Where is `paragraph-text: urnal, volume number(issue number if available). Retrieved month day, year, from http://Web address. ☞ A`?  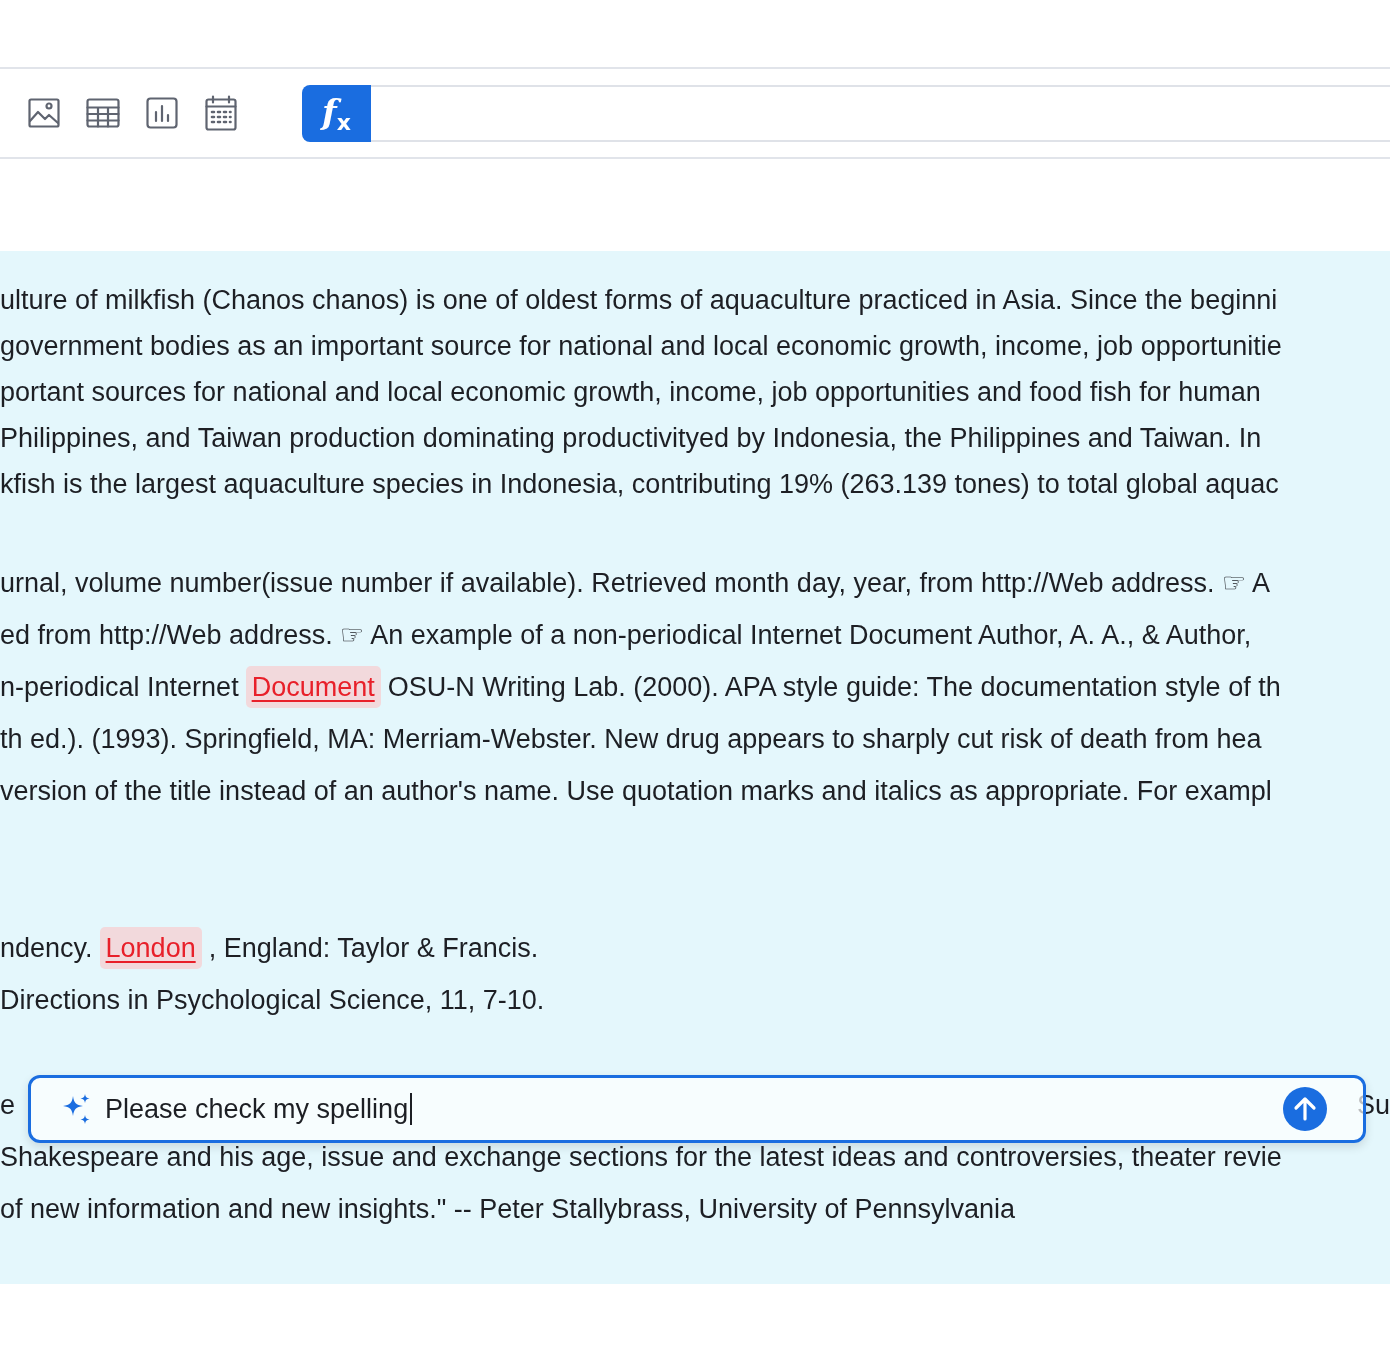 paragraph-text: urnal, volume number(issue number if available). Retrieved month day, year, from http://Web address. ☞ A is located at coordinates (635, 583).